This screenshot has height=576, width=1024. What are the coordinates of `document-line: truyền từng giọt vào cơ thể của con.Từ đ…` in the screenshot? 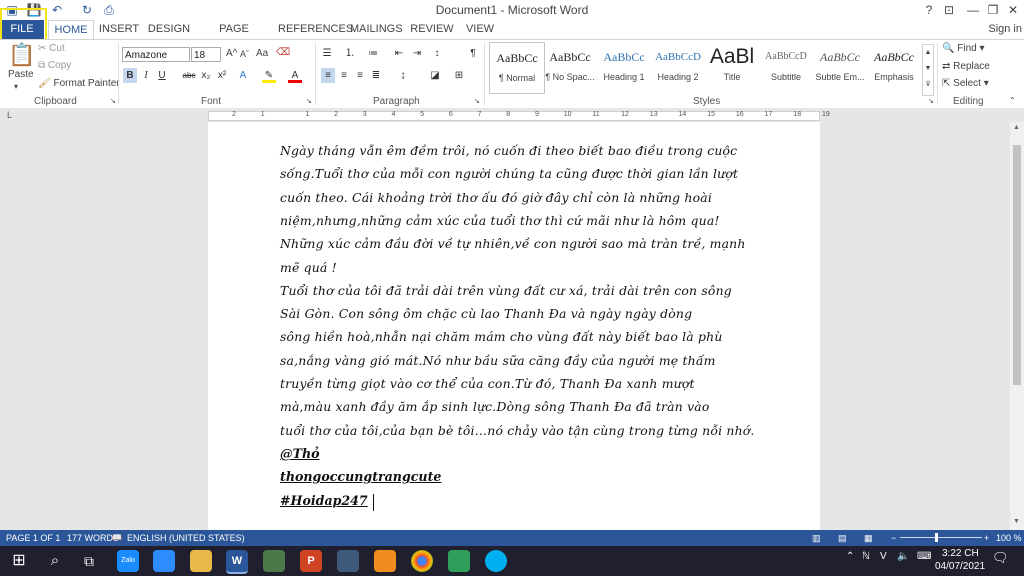 It's located at (487, 384).